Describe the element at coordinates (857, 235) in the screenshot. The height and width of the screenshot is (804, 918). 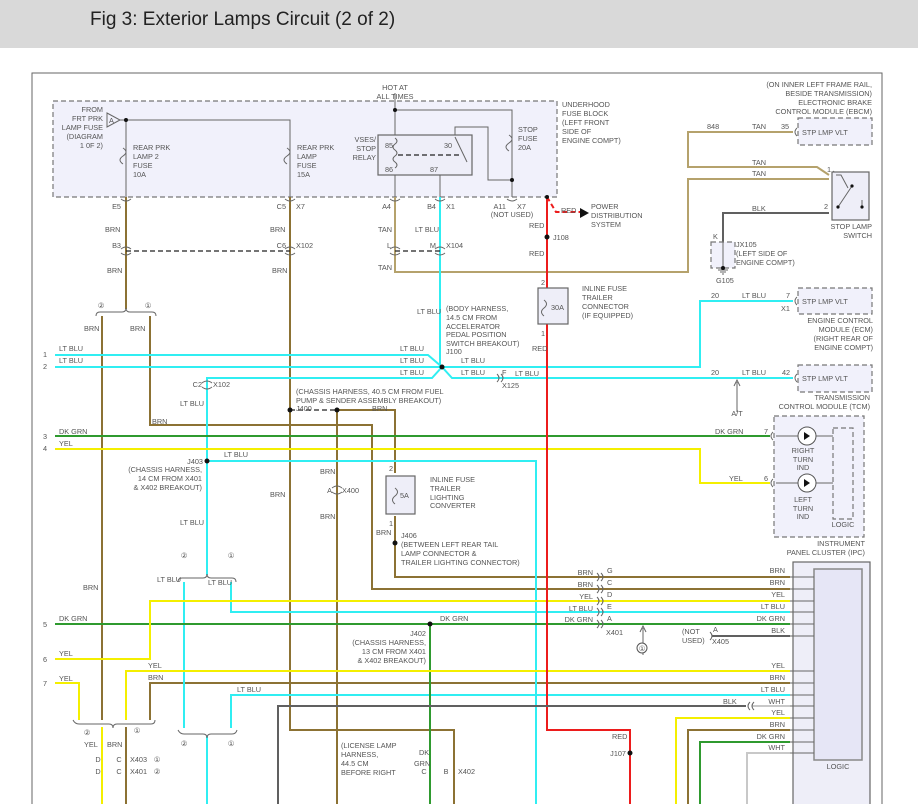
I see `stop-lamp-switch-label: SWITCH` at that location.